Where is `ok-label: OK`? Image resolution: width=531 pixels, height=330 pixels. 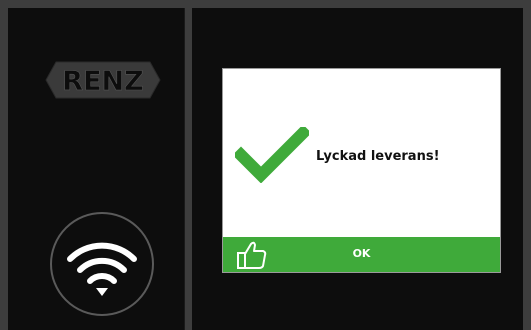
ok-label: OK is located at coordinates (361, 253).